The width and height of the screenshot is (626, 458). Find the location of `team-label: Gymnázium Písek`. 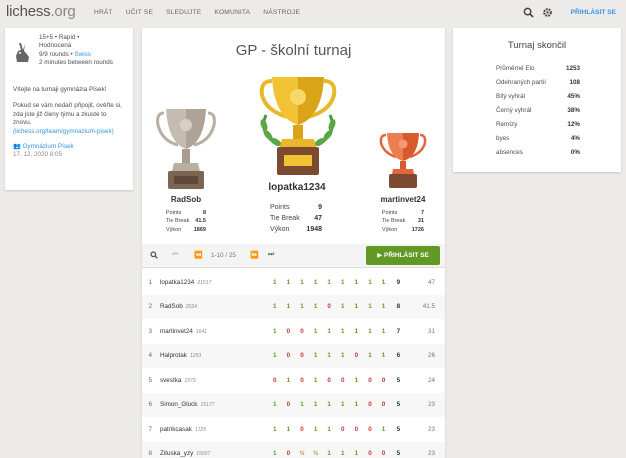

team-label: Gymnázium Písek is located at coordinates (48, 146).